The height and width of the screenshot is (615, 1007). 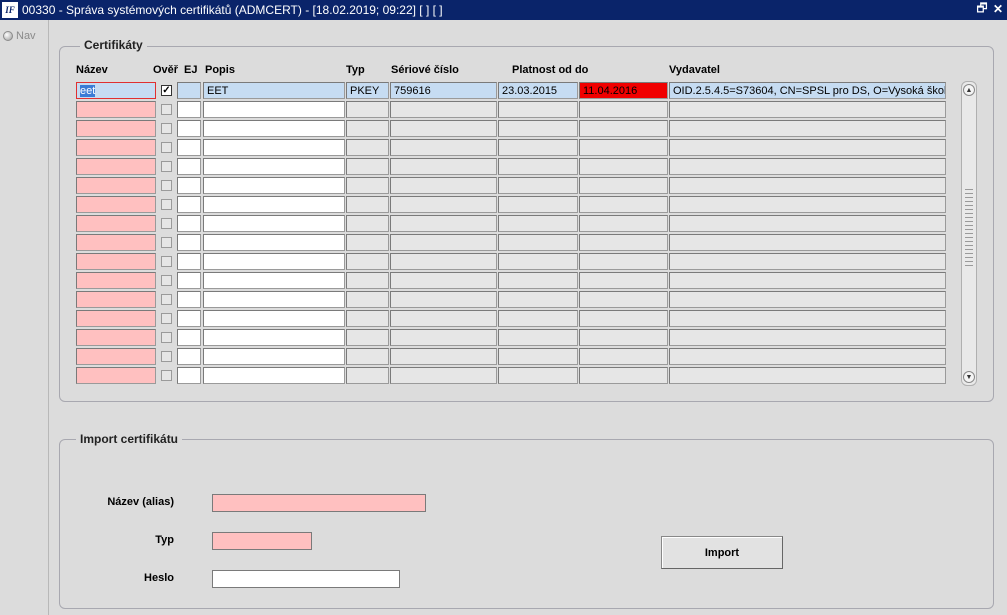 I want to click on type-input, so click(x=262, y=541).